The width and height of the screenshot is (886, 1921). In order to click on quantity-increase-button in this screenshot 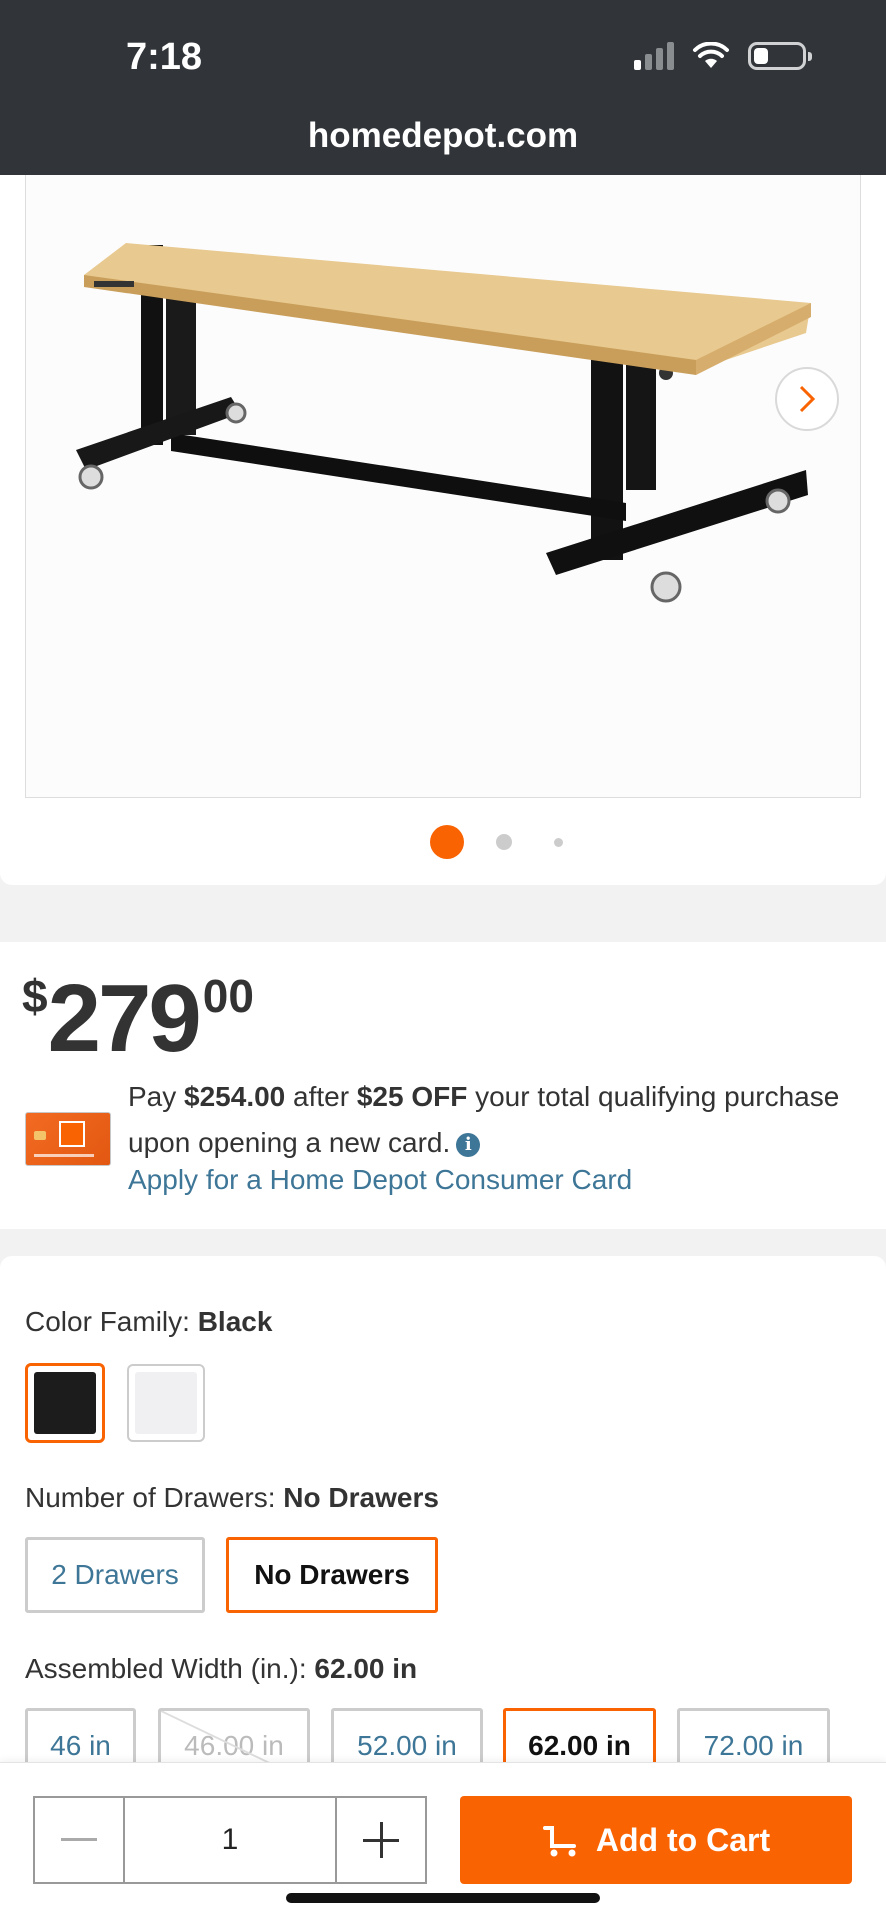, I will do `click(381, 1840)`.